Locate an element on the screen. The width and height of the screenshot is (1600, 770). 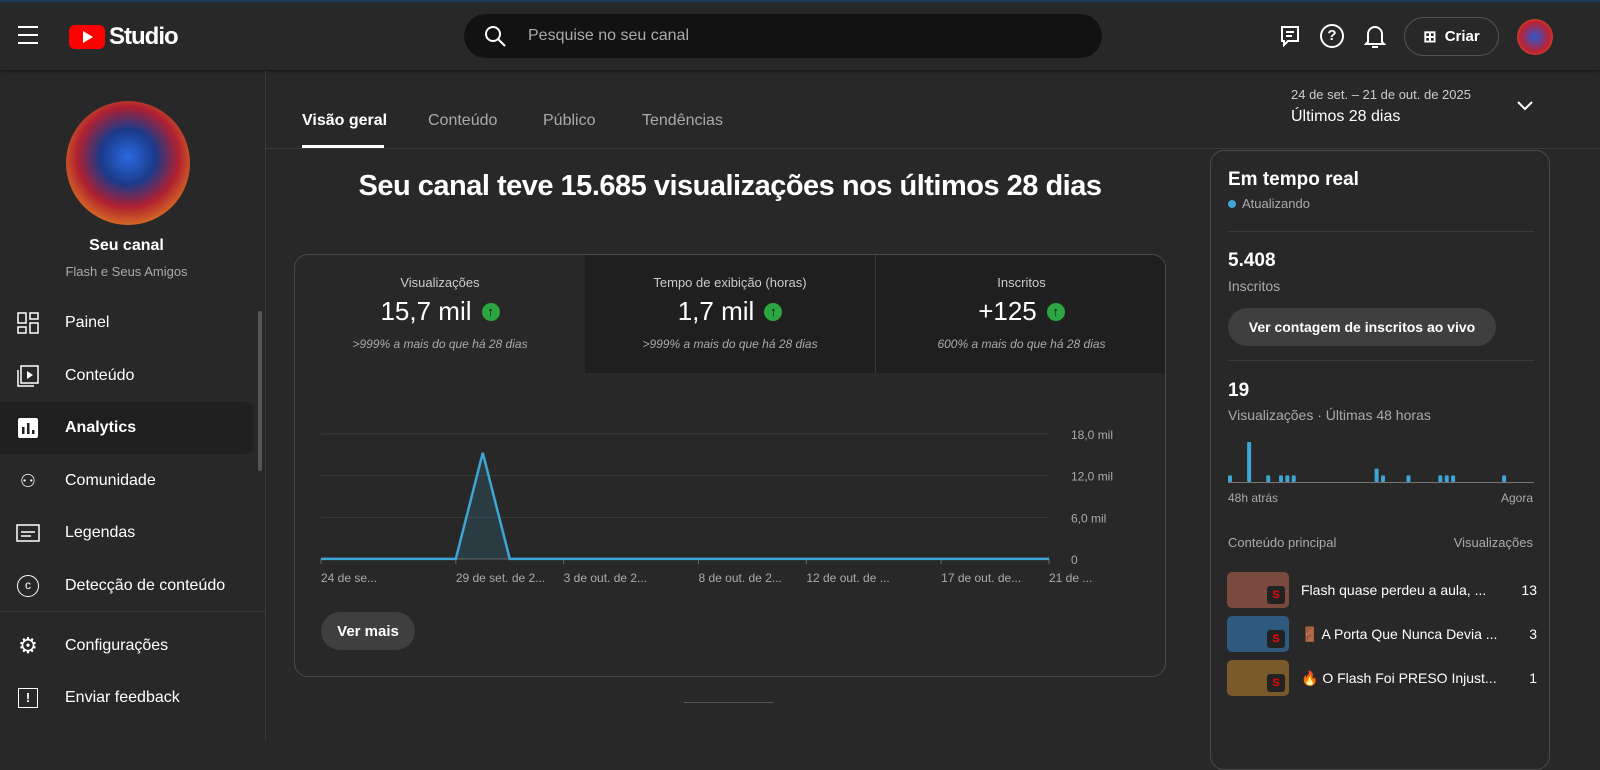
top-content-item: S 🔥 O Flash Foi PRESO Injust... 1 is located at coordinates (1382, 678).